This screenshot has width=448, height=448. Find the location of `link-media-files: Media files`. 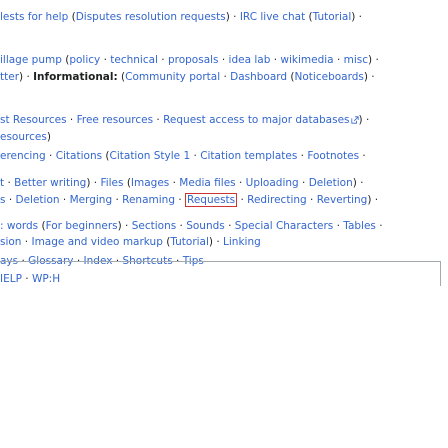

link-media-files: Media files is located at coordinates (207, 183).